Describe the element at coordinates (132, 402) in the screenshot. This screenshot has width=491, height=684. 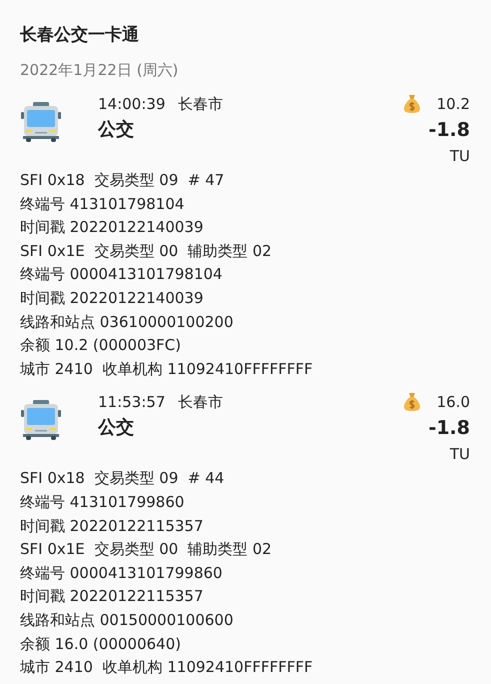
I see `transaction-time: 11:53:57` at that location.